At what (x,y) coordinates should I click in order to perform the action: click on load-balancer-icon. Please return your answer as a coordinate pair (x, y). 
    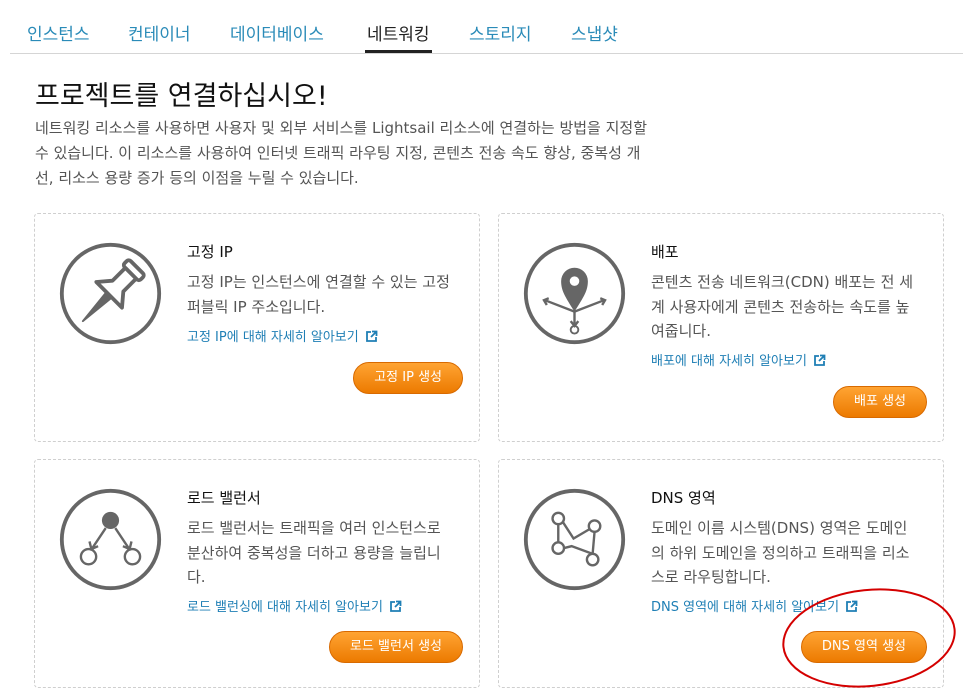
    Looking at the image, I should click on (110, 539).